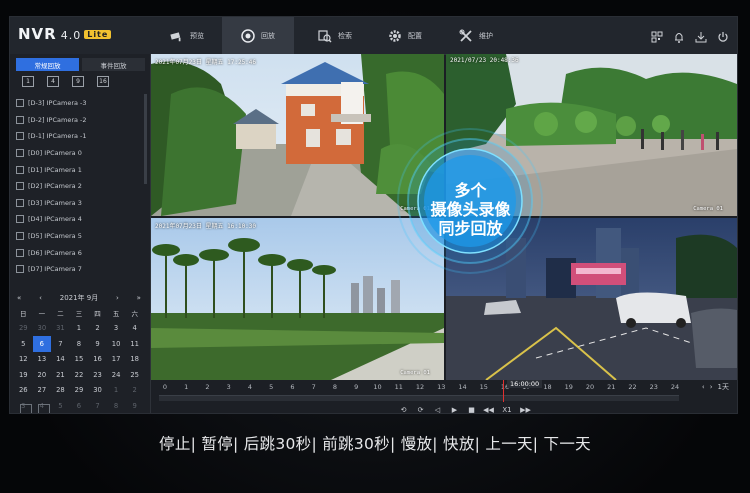 The height and width of the screenshot is (493, 750). What do you see at coordinates (419, 398) in the screenshot?
I see `timeline-track` at bounding box center [419, 398].